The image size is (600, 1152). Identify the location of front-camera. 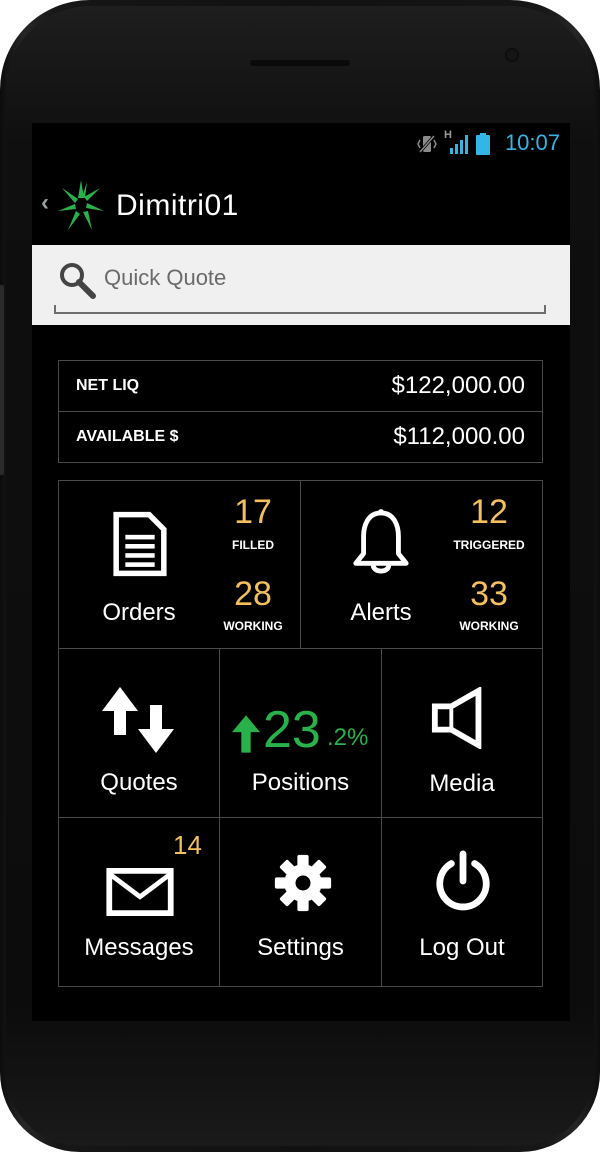
(512, 55).